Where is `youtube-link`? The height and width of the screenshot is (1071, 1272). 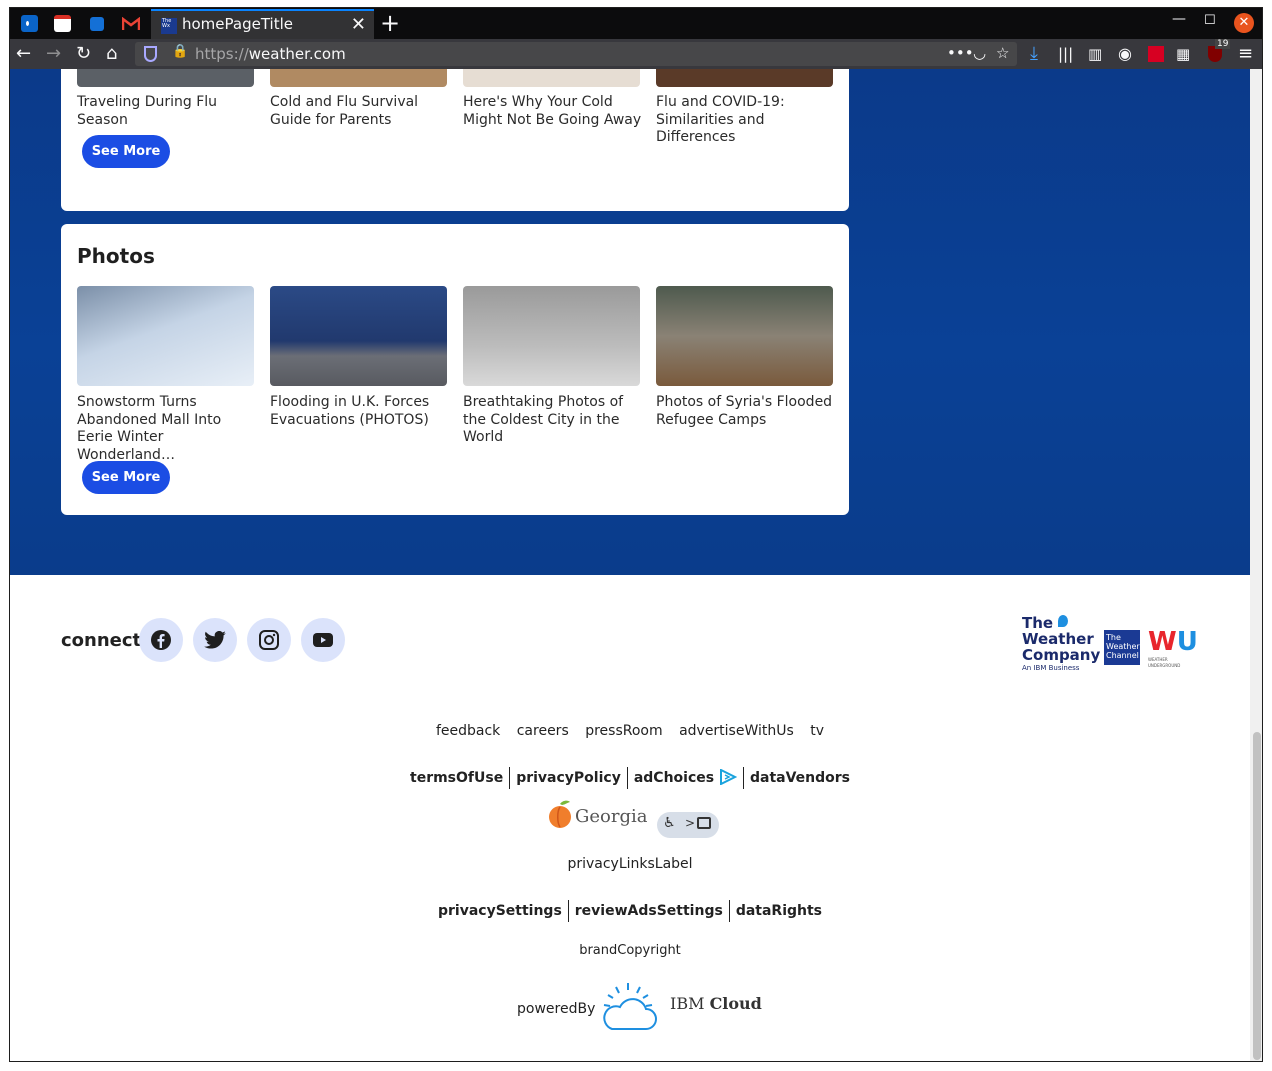
youtube-link is located at coordinates (323, 640).